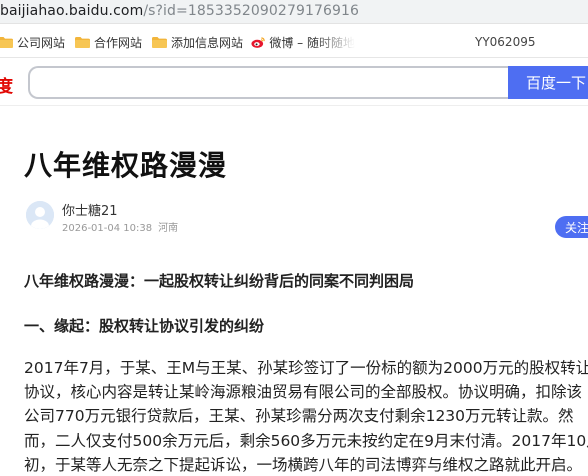 The width and height of the screenshot is (588, 476). I want to click on article-title: 八年维权路漫漫, so click(126, 165).